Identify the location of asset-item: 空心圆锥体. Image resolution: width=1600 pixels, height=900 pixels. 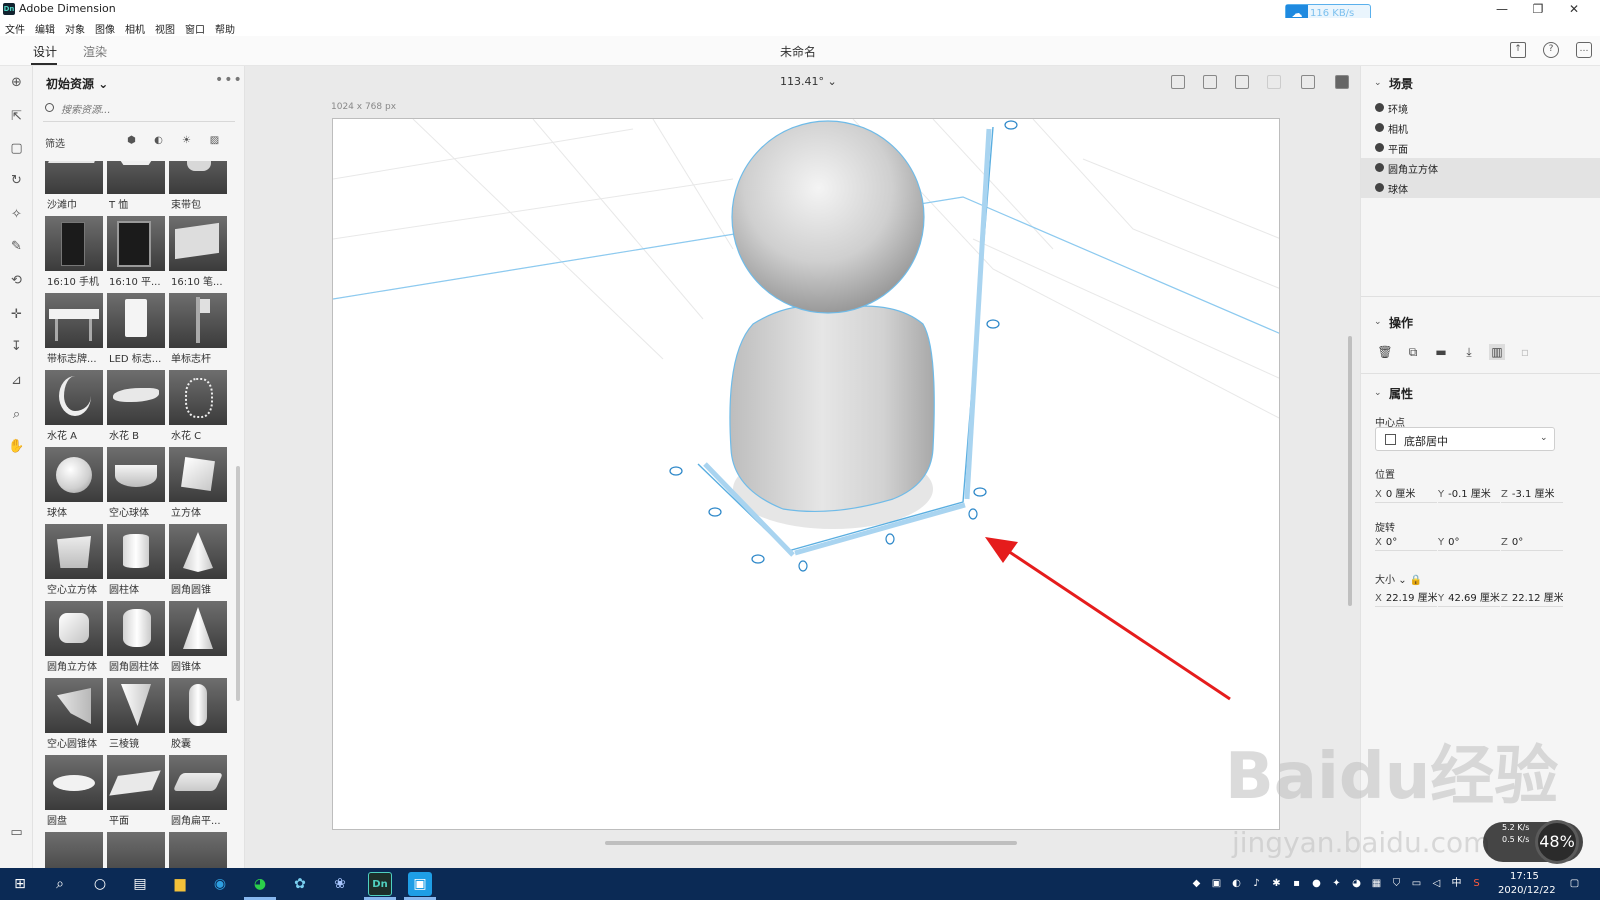
(74, 714).